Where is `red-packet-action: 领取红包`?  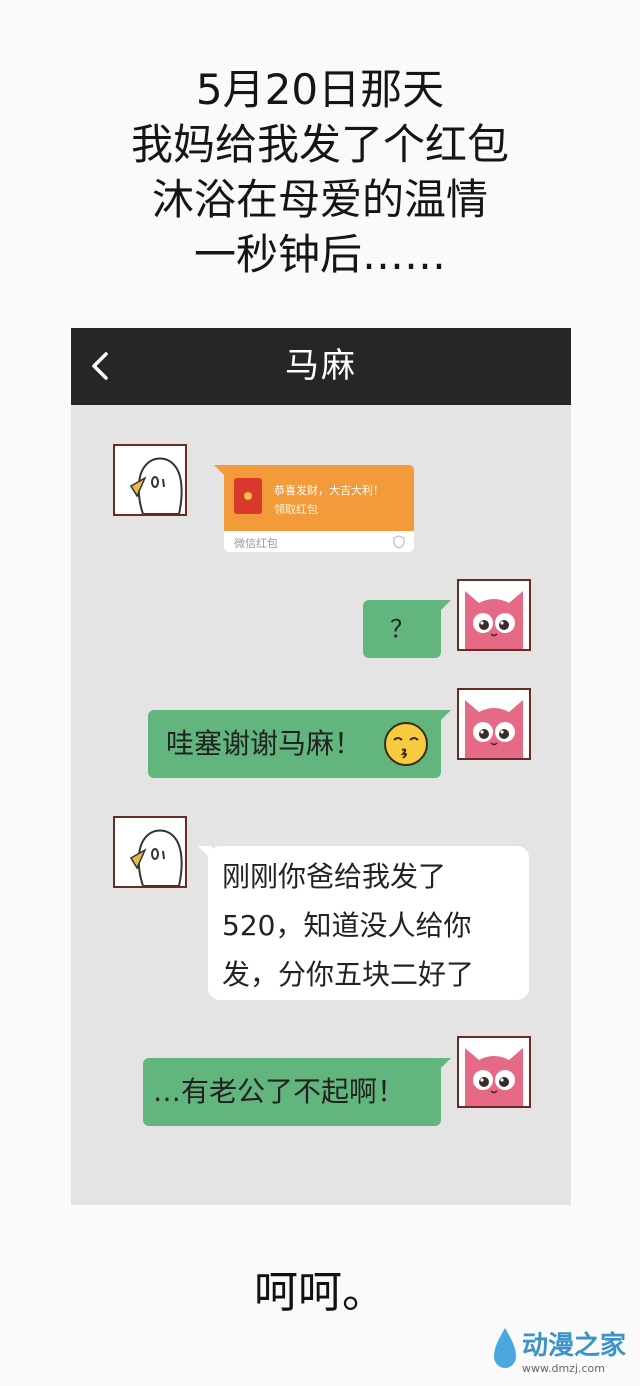 red-packet-action: 领取红包 is located at coordinates (296, 509).